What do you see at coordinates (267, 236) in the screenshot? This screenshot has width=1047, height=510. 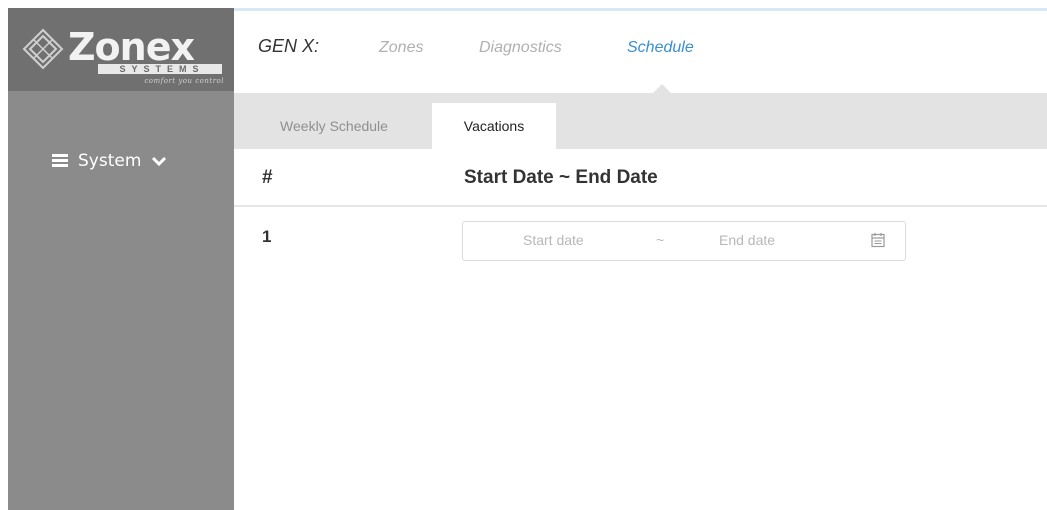 I see `row-number: 1` at bounding box center [267, 236].